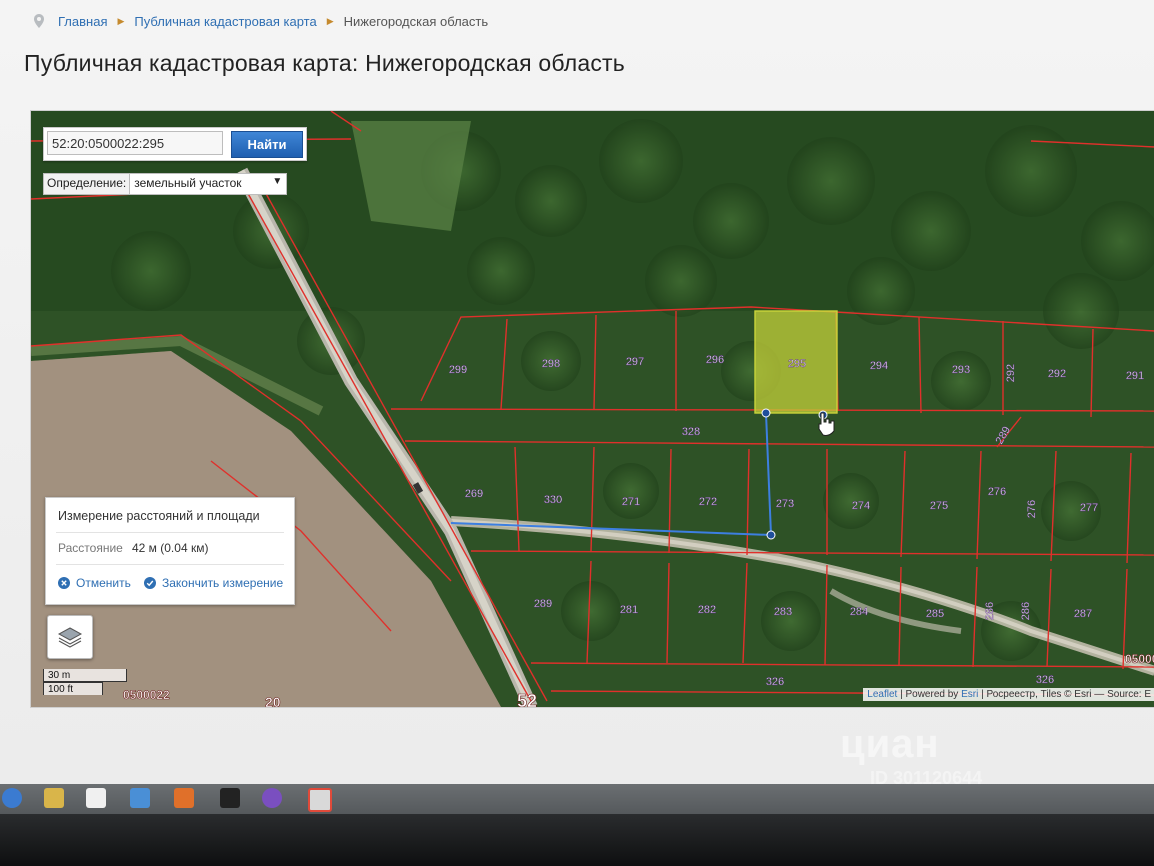 The image size is (1154, 866). I want to click on parcel-label: 283, so click(783, 612).